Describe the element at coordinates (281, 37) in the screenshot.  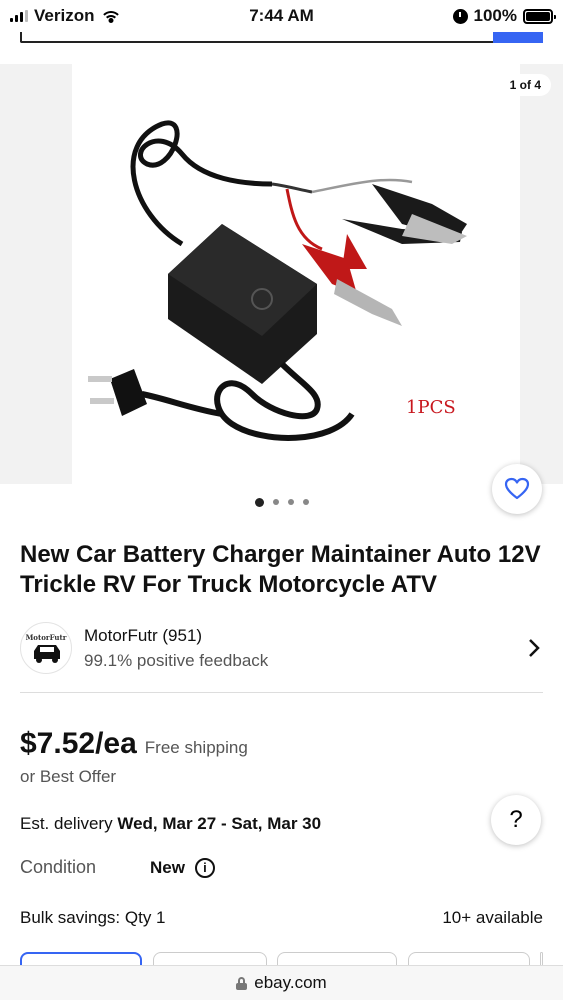
I see `search-input` at that location.